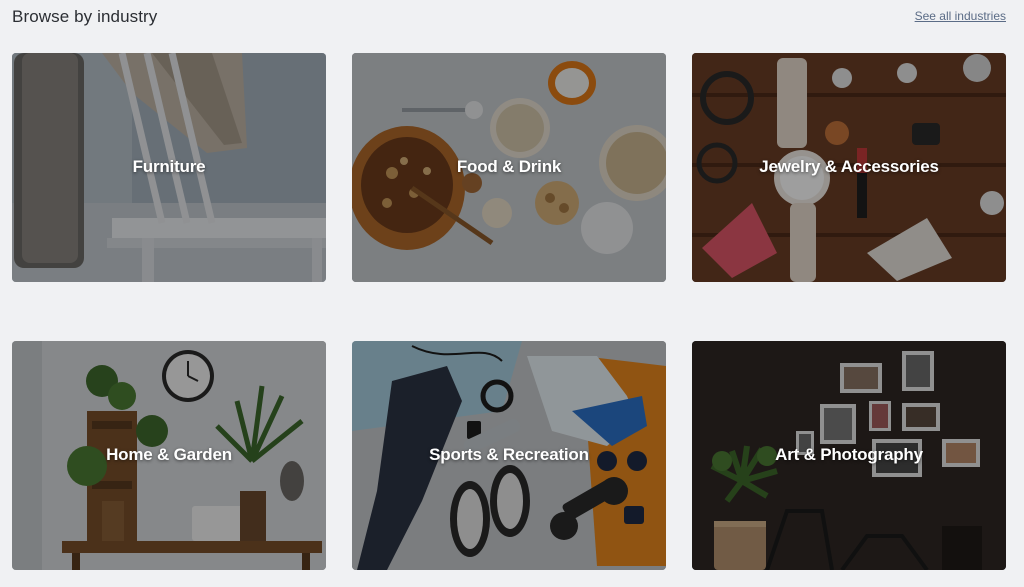 This screenshot has height=587, width=1024. I want to click on industry-card-sports-recreation: Sports & Recreation, so click(509, 455).